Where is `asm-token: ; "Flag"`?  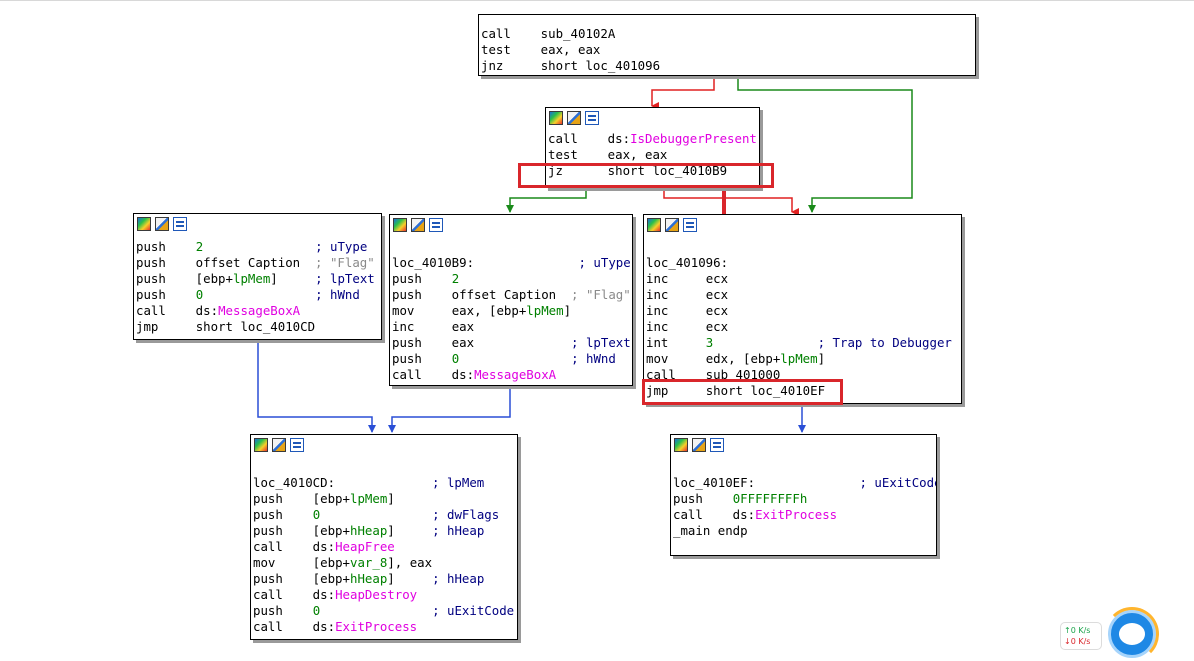 asm-token: ; "Flag" is located at coordinates (601, 294).